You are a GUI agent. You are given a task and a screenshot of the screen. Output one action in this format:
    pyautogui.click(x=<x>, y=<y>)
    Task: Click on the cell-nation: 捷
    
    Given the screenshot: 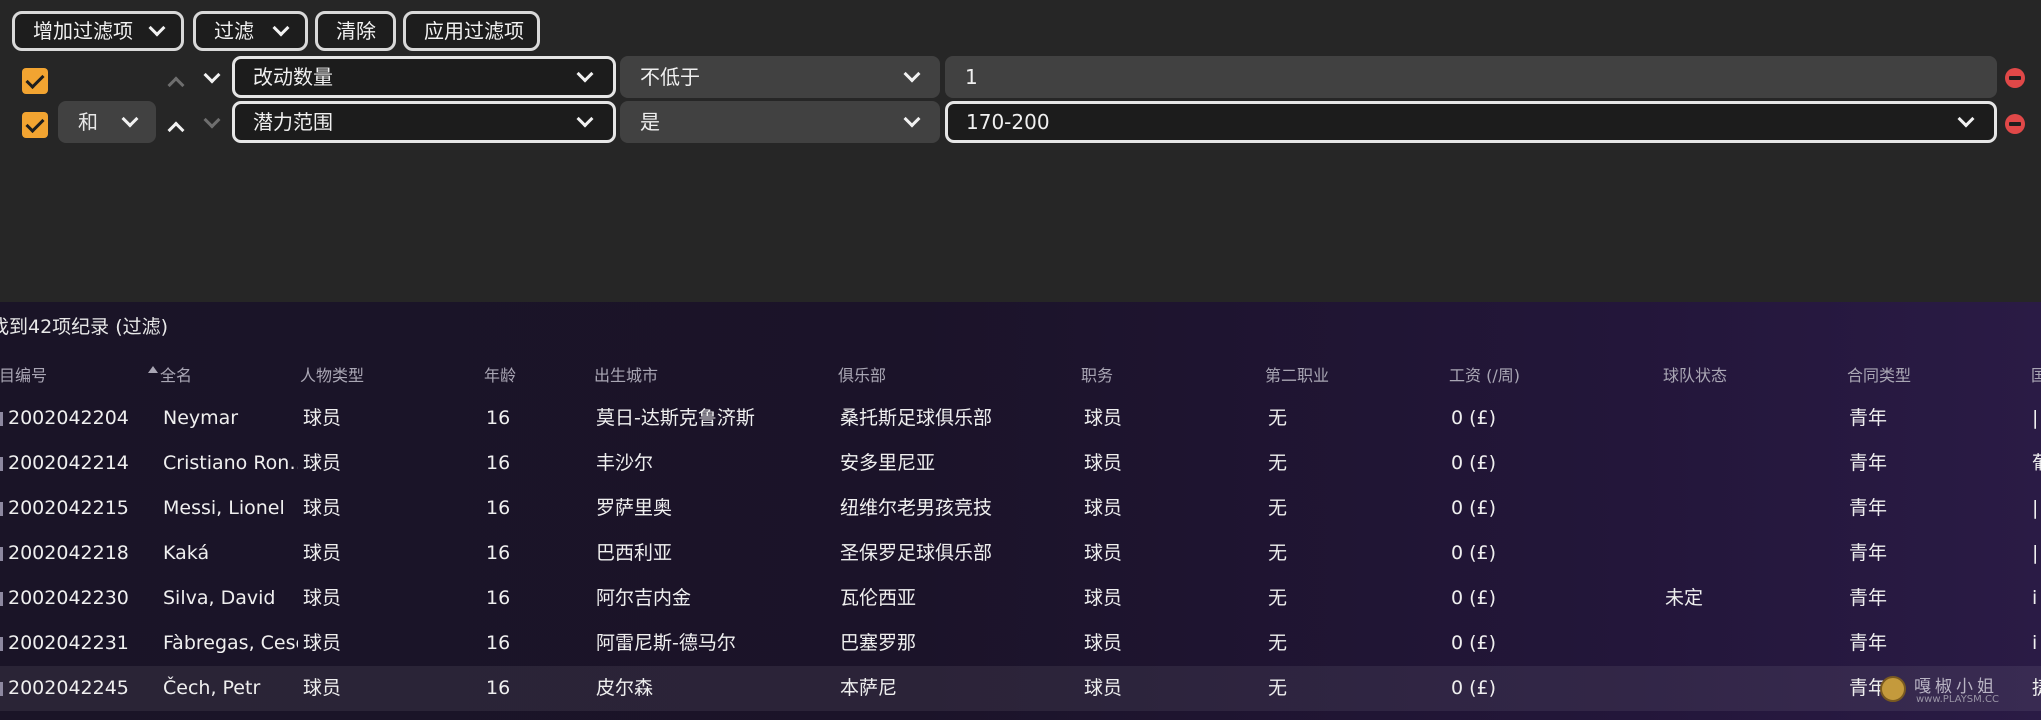 What is the action you would take?
    pyautogui.click(x=2036, y=688)
    